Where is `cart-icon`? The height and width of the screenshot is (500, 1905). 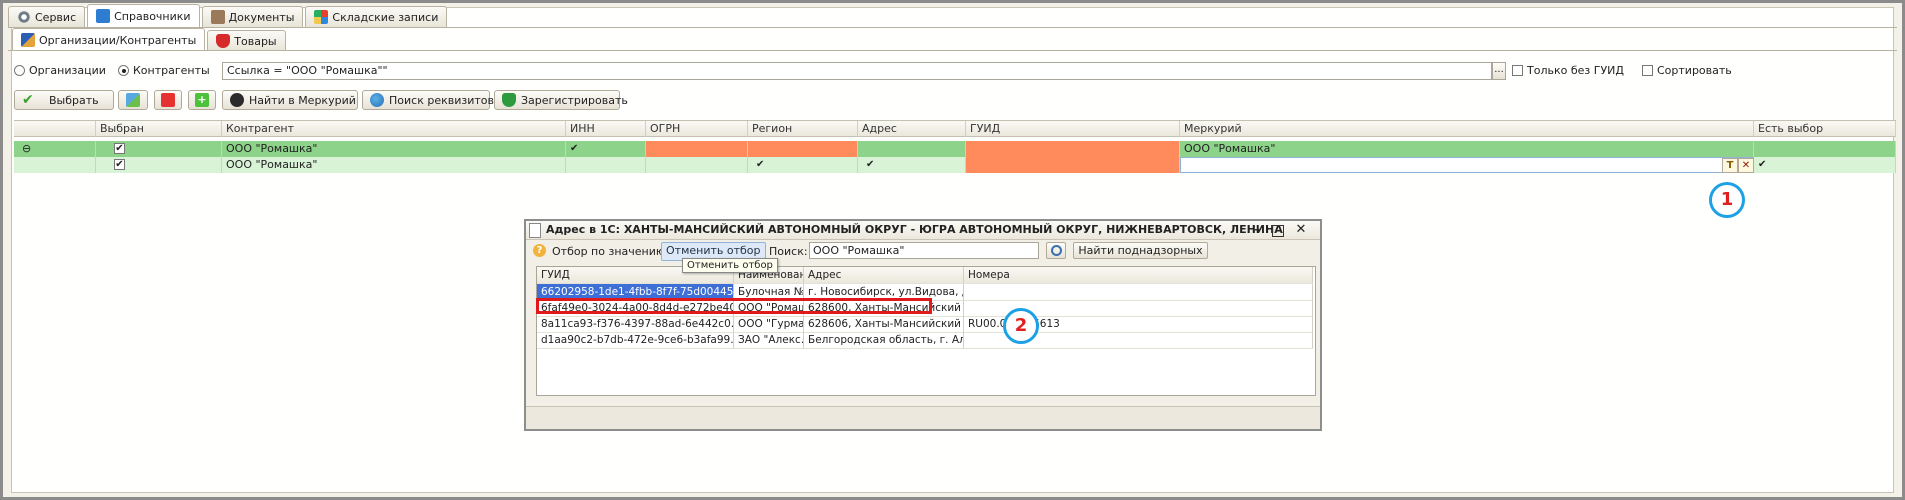
cart-icon is located at coordinates (223, 41).